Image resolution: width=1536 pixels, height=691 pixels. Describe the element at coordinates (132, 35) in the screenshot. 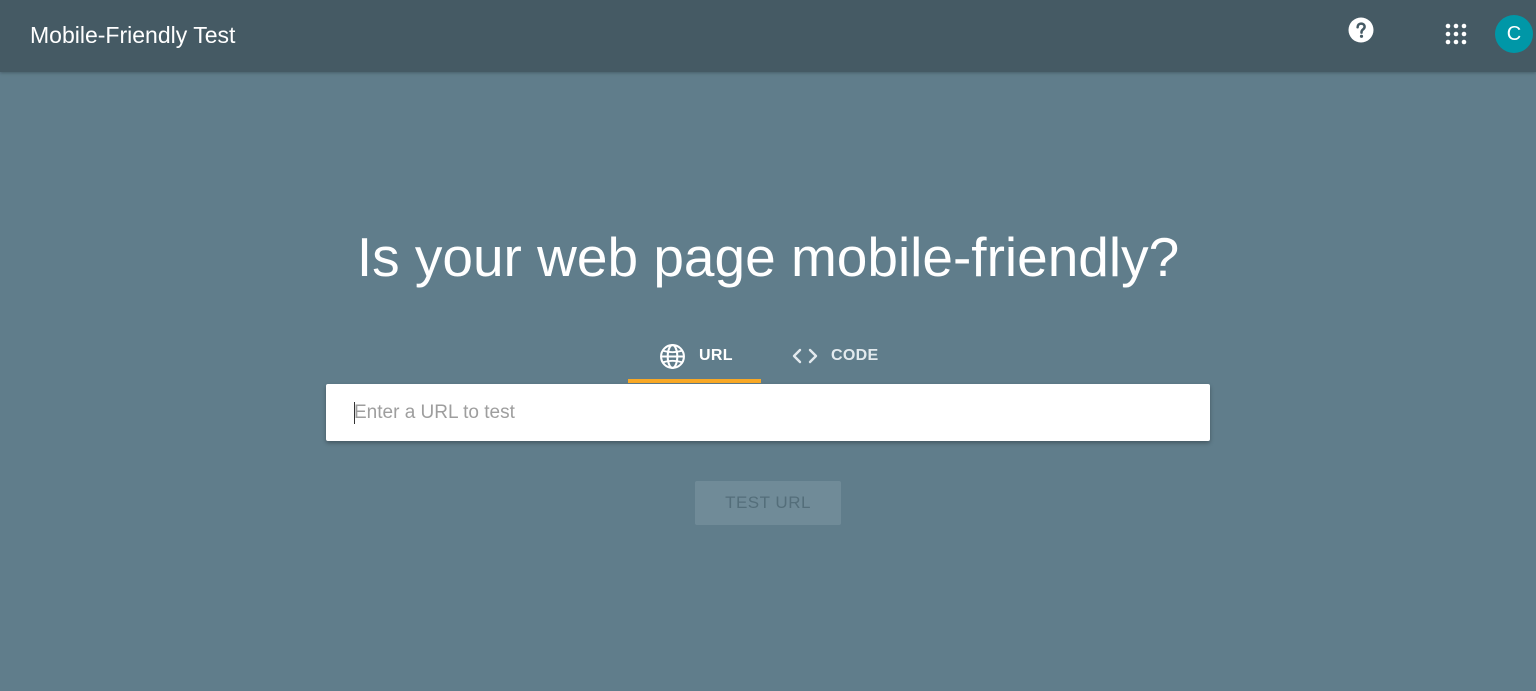

I see `app-title: Mobile-Friendly Test` at that location.